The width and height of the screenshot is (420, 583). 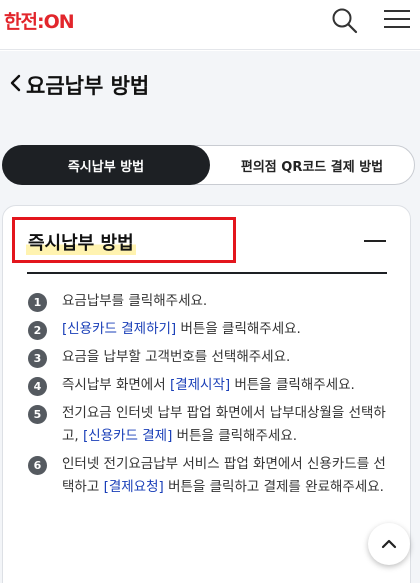 What do you see at coordinates (37, 358) in the screenshot?
I see `step-number-badge: 3` at bounding box center [37, 358].